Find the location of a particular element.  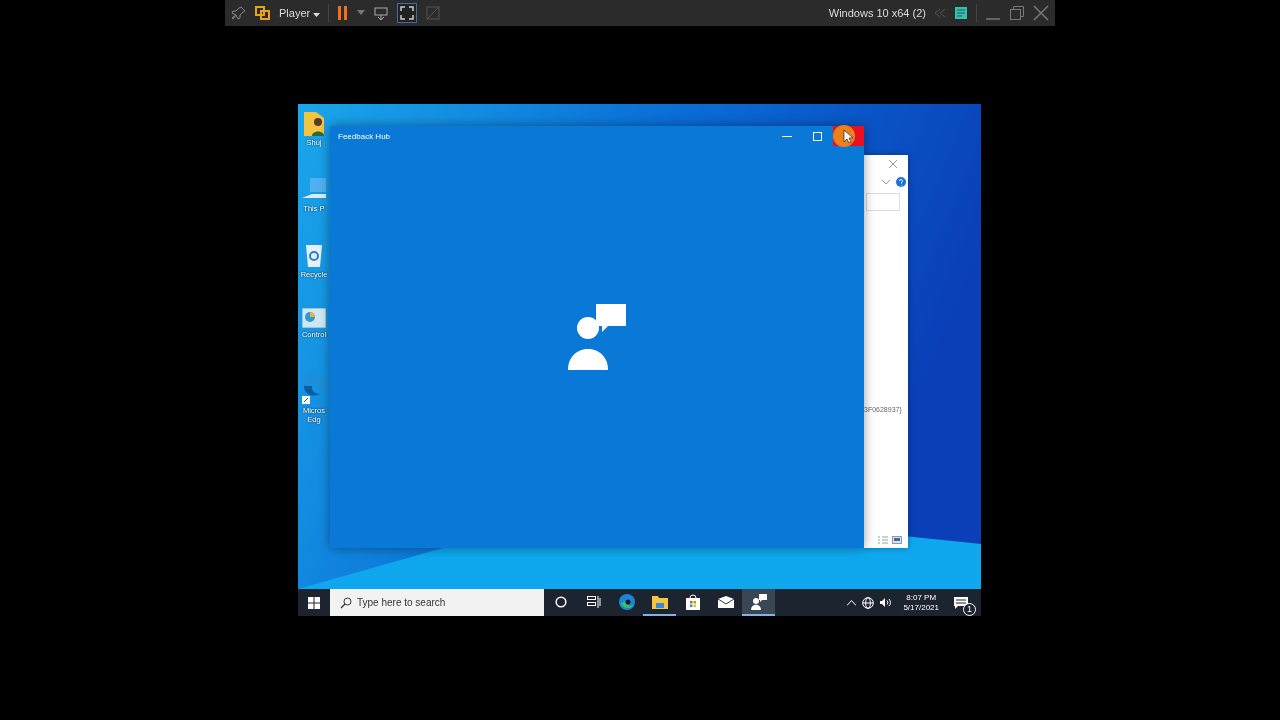

send-keys-icon is located at coordinates (381, 13).